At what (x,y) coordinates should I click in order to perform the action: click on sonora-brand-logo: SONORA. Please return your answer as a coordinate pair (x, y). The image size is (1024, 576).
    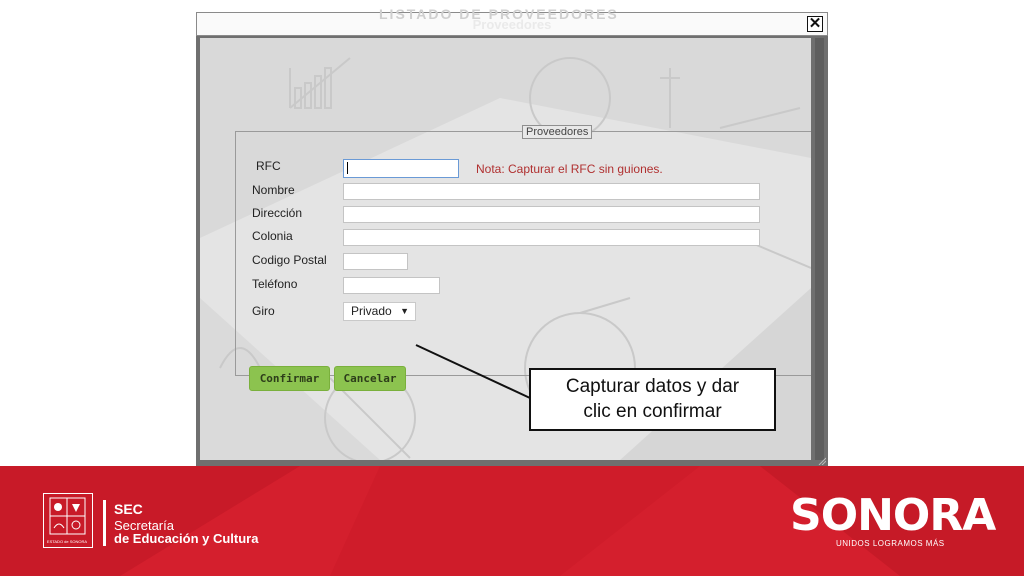
    Looking at the image, I should click on (893, 515).